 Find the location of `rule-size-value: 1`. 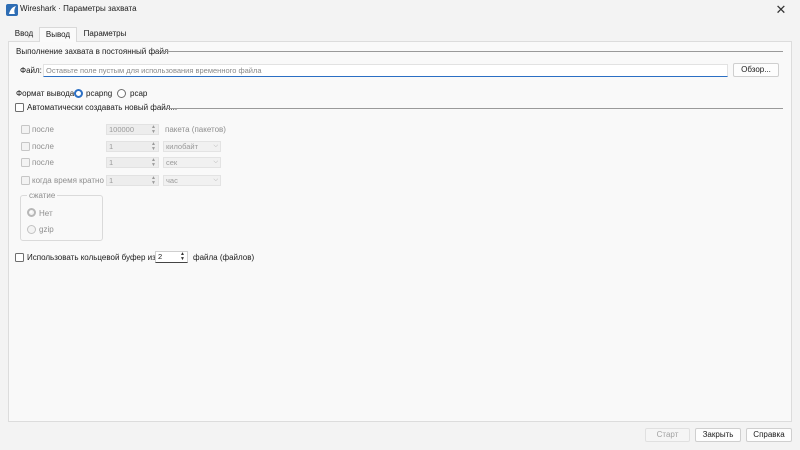

rule-size-value: 1 is located at coordinates (111, 146).